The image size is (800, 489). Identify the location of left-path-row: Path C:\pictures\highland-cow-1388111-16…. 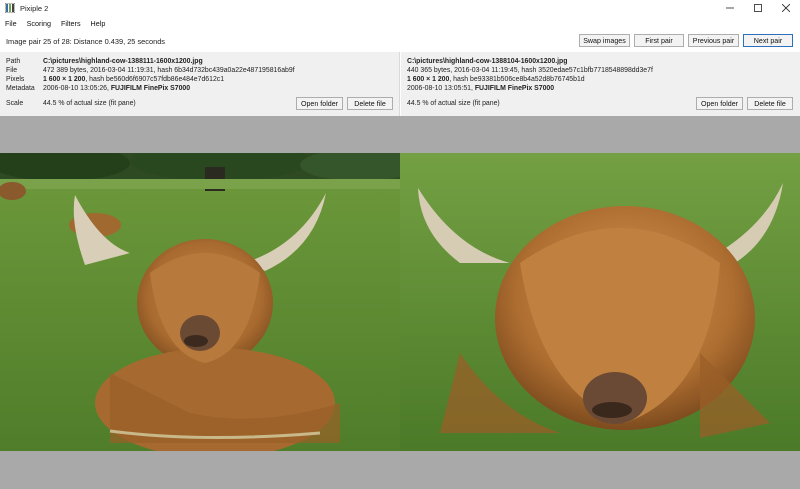
(200, 61).